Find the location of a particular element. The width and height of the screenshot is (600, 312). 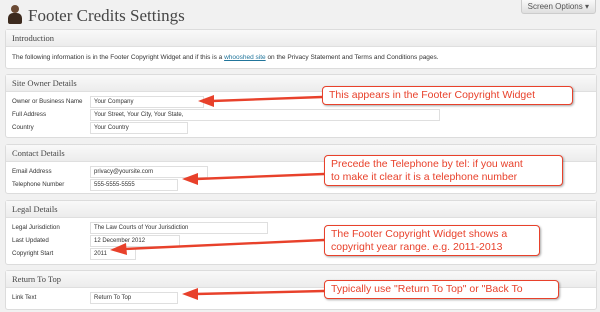

link-text-label: Link Text is located at coordinates (24, 297).